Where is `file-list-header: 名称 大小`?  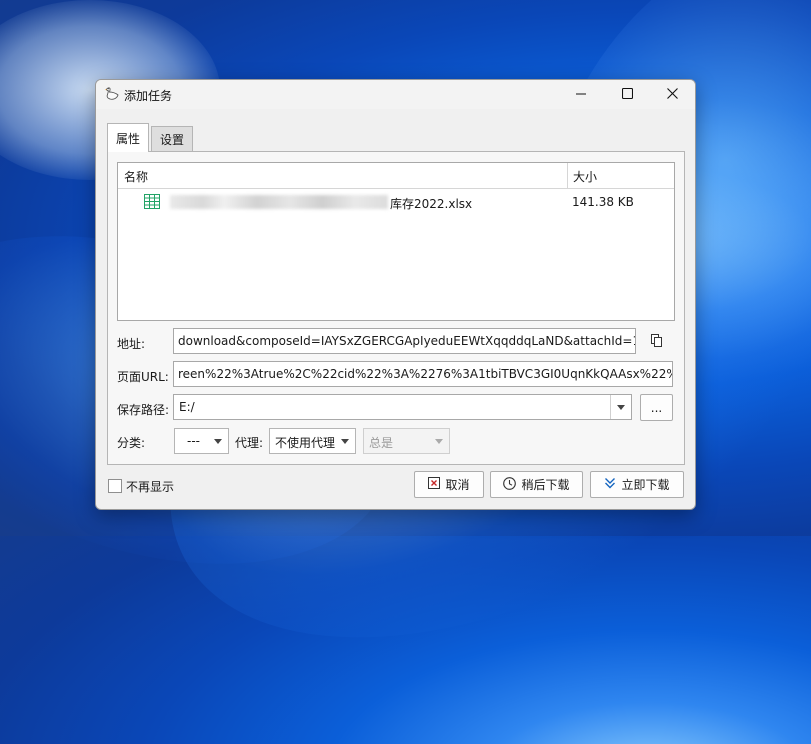
file-list-header: 名称 大小 is located at coordinates (396, 176).